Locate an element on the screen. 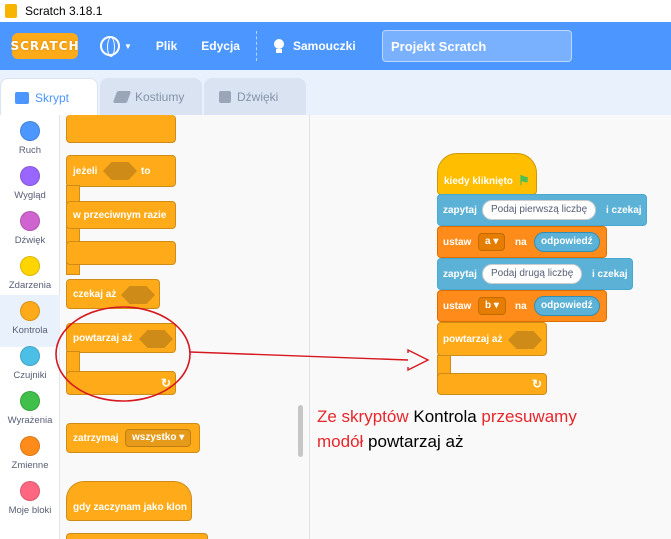 This screenshot has height=539, width=671. annotation-overlay is located at coordinates (242, 354).